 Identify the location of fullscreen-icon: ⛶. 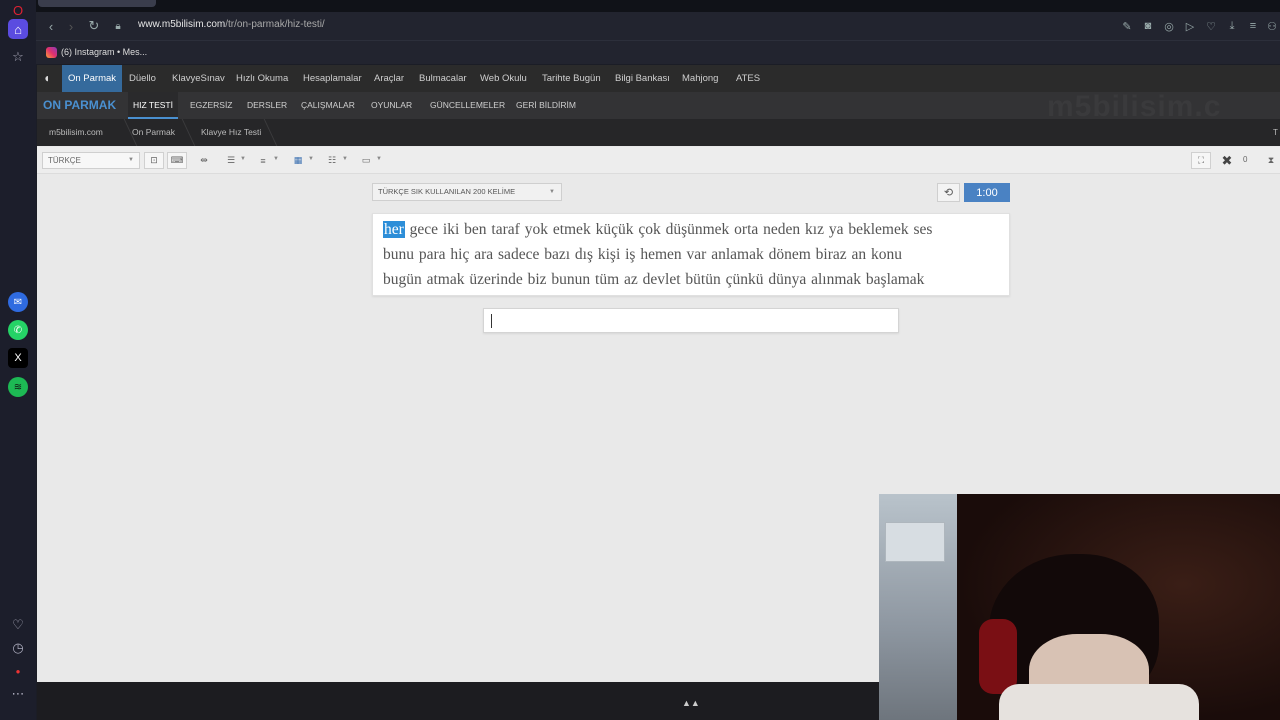
(1201, 160).